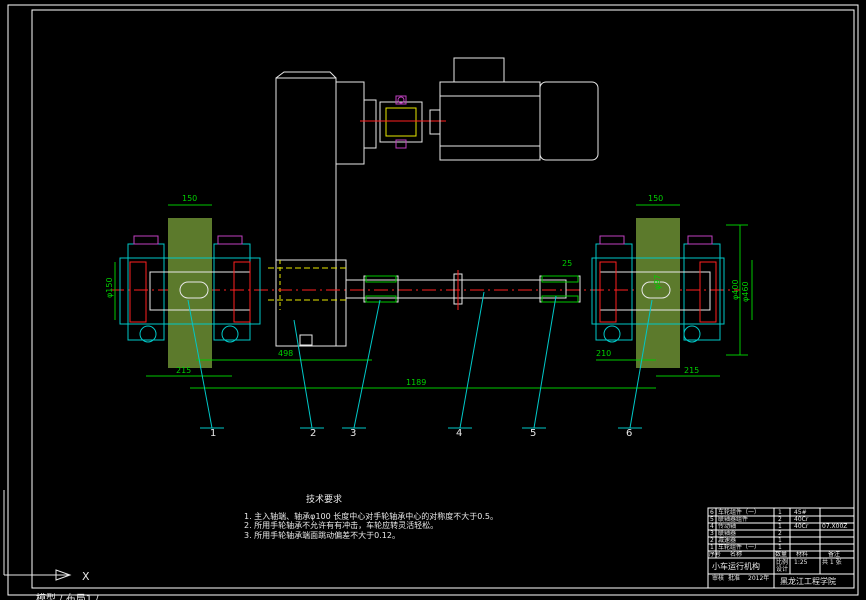 Image resolution: width=866 pixels, height=600 pixels. I want to click on dim-phi-b: φ400, so click(735, 289).